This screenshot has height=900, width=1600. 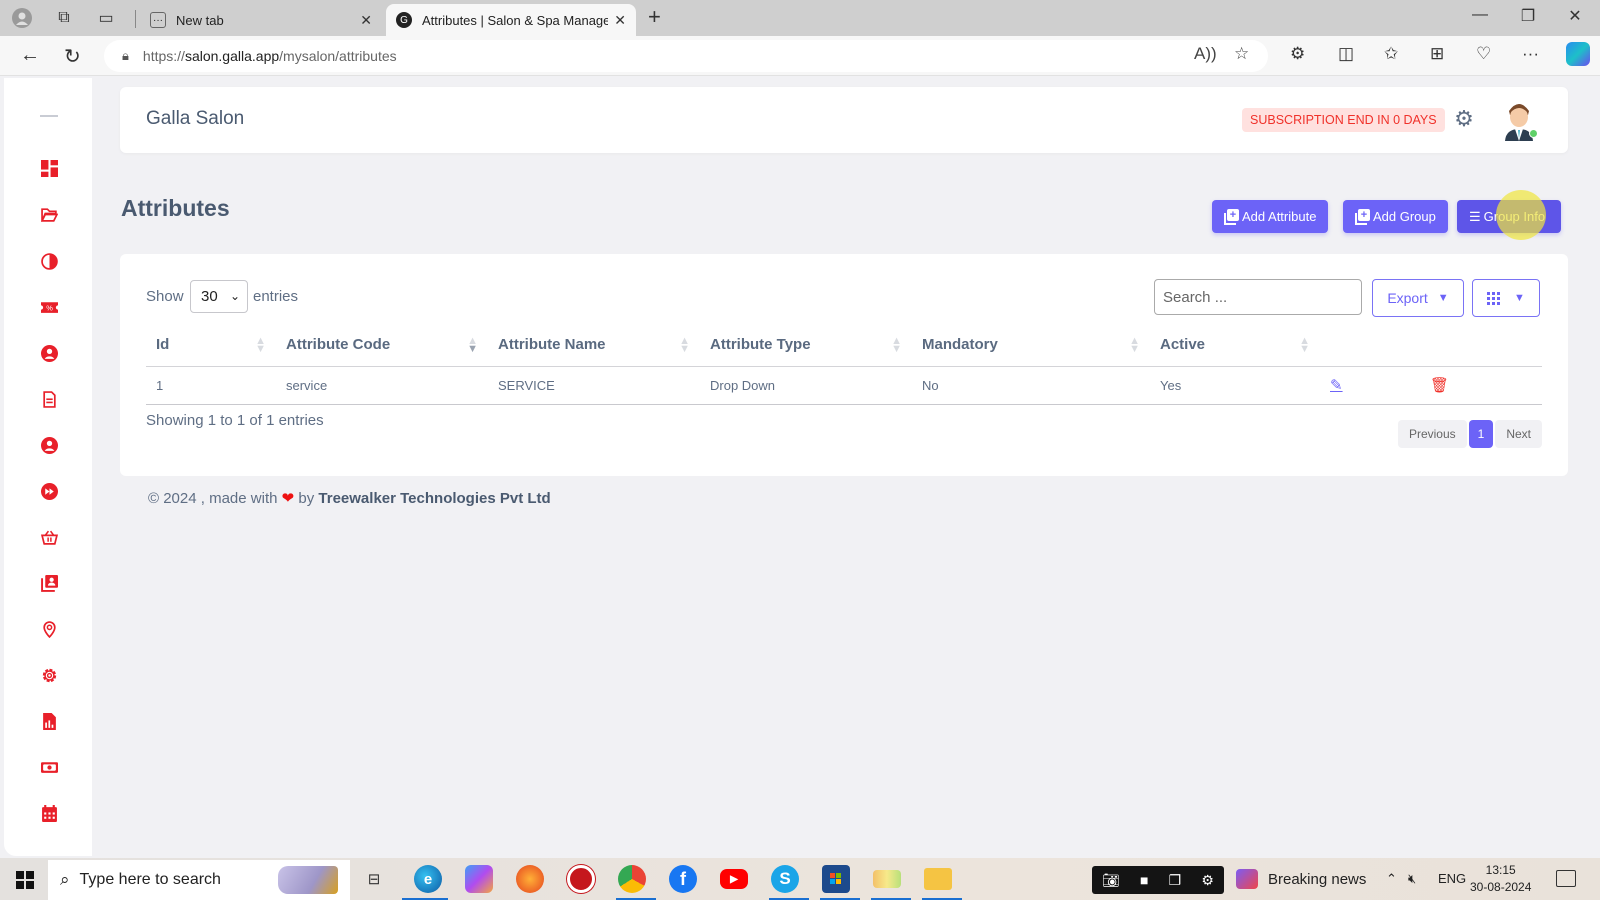 What do you see at coordinates (64, 18) in the screenshot?
I see `workspaces-icon: ⧉` at bounding box center [64, 18].